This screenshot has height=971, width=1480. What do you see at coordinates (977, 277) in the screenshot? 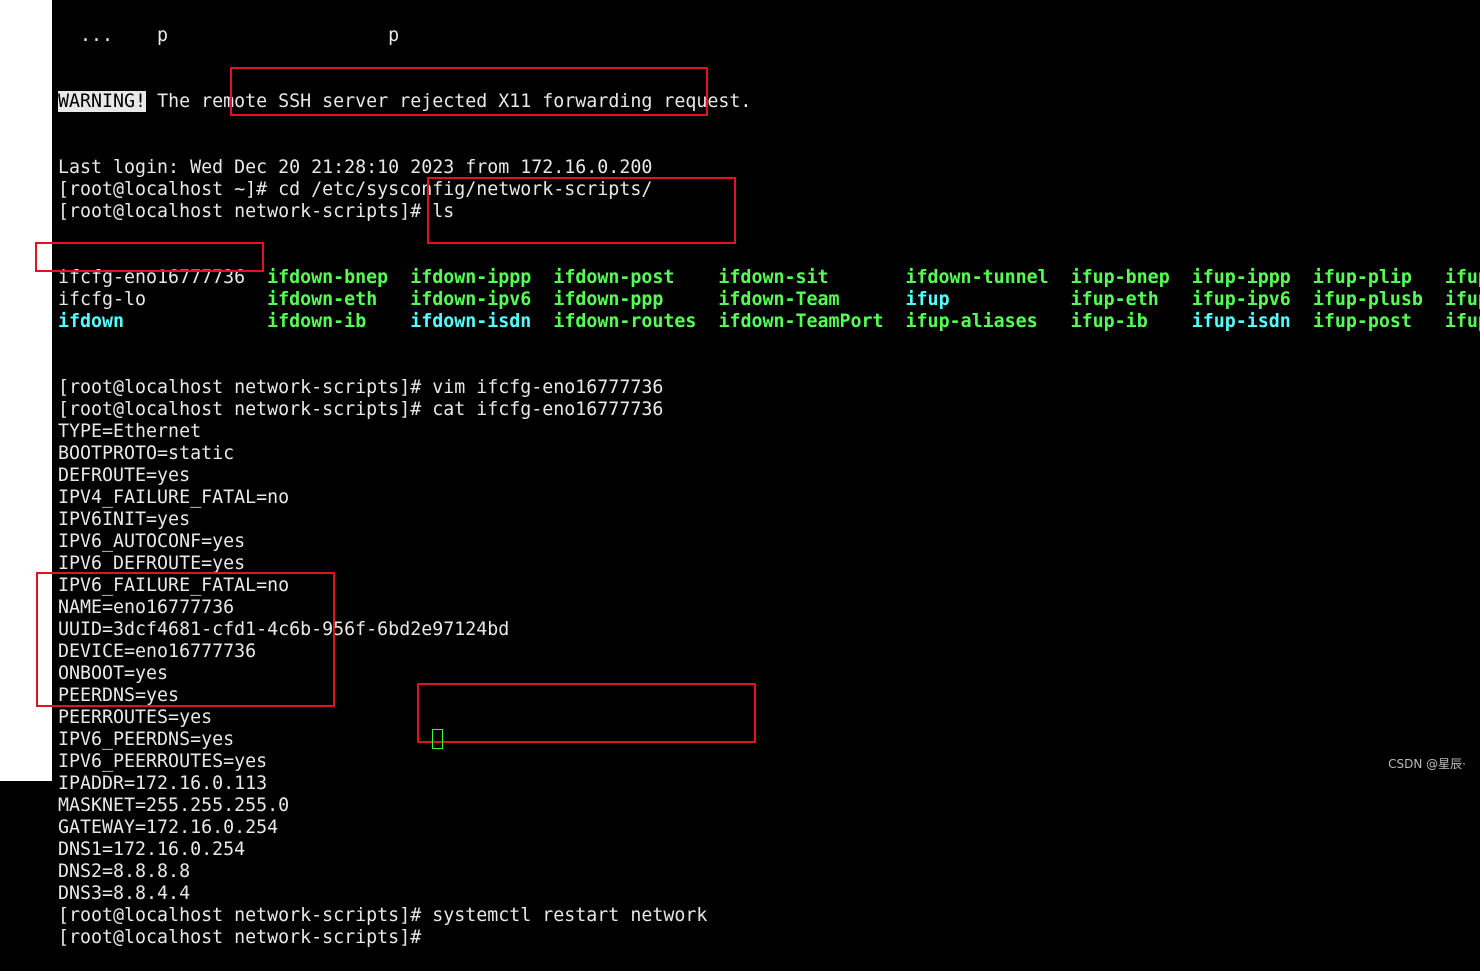
I see `ls-file-entry: ifdown-tunnel` at bounding box center [977, 277].